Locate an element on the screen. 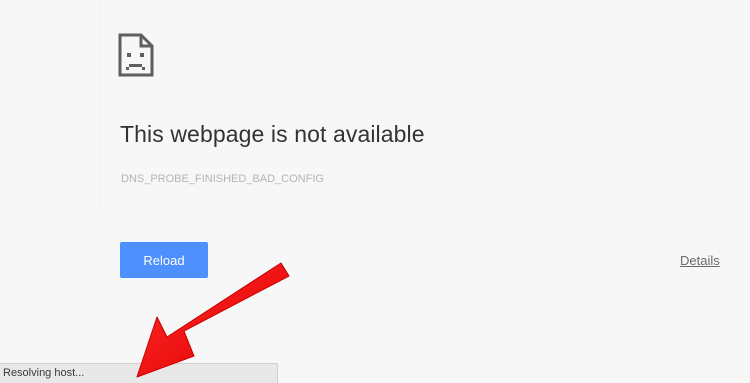 The image size is (750, 383). sad-page-icon is located at coordinates (136, 55).